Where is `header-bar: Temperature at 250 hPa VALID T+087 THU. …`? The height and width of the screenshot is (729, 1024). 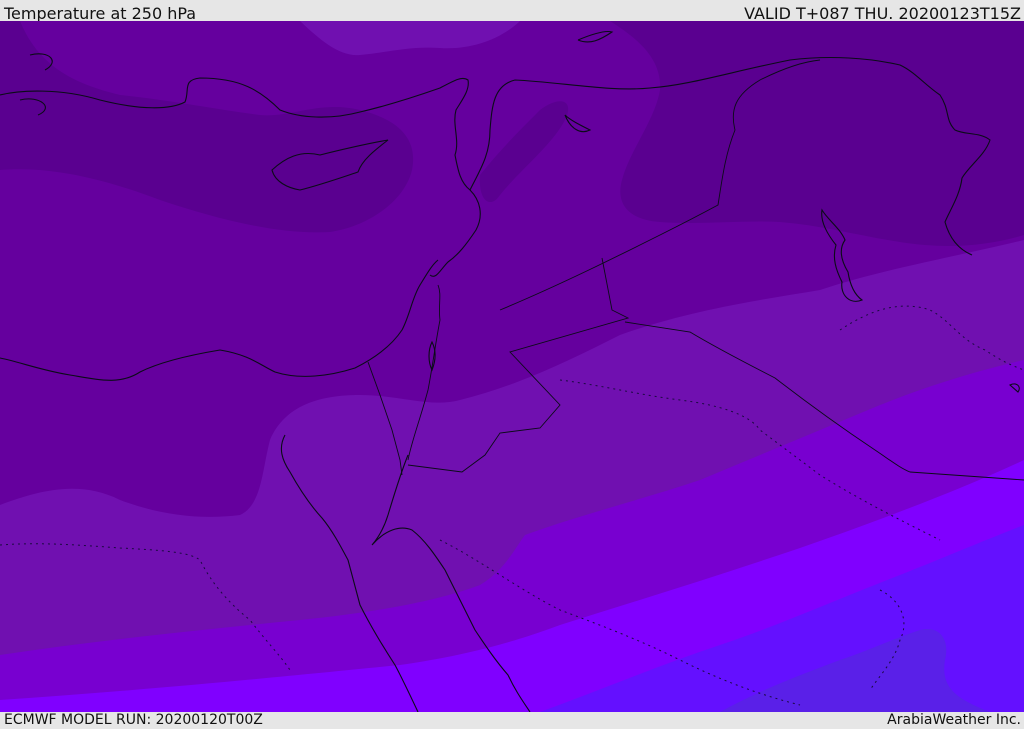 header-bar: Temperature at 250 hPa VALID T+087 THU. … is located at coordinates (512, 11).